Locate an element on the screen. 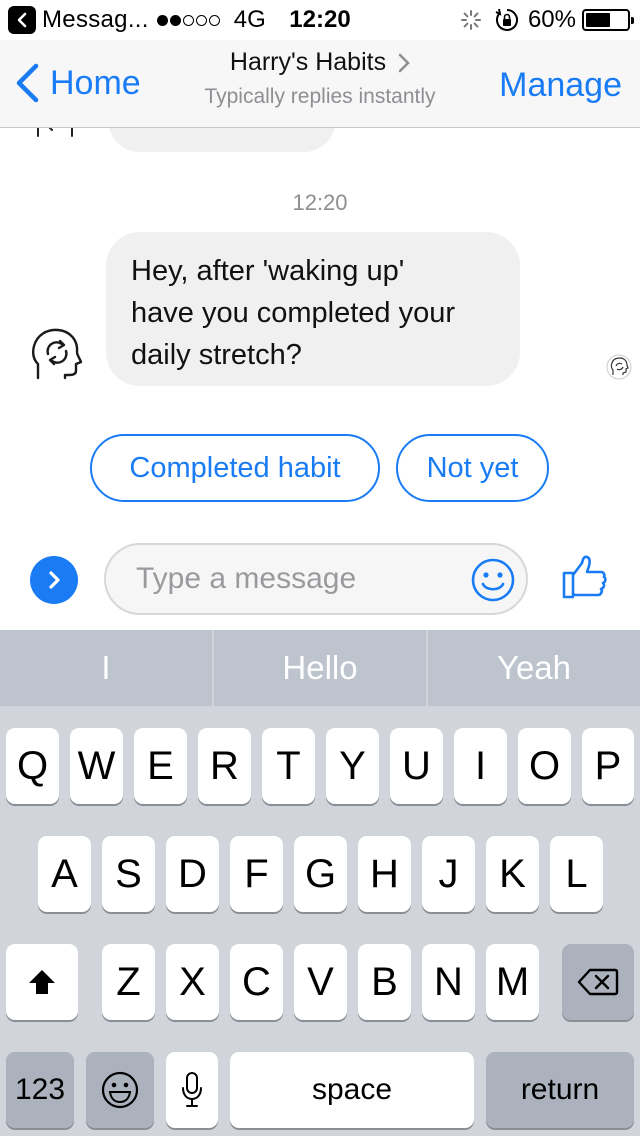 The image size is (640, 1136). key-b: B is located at coordinates (384, 982).